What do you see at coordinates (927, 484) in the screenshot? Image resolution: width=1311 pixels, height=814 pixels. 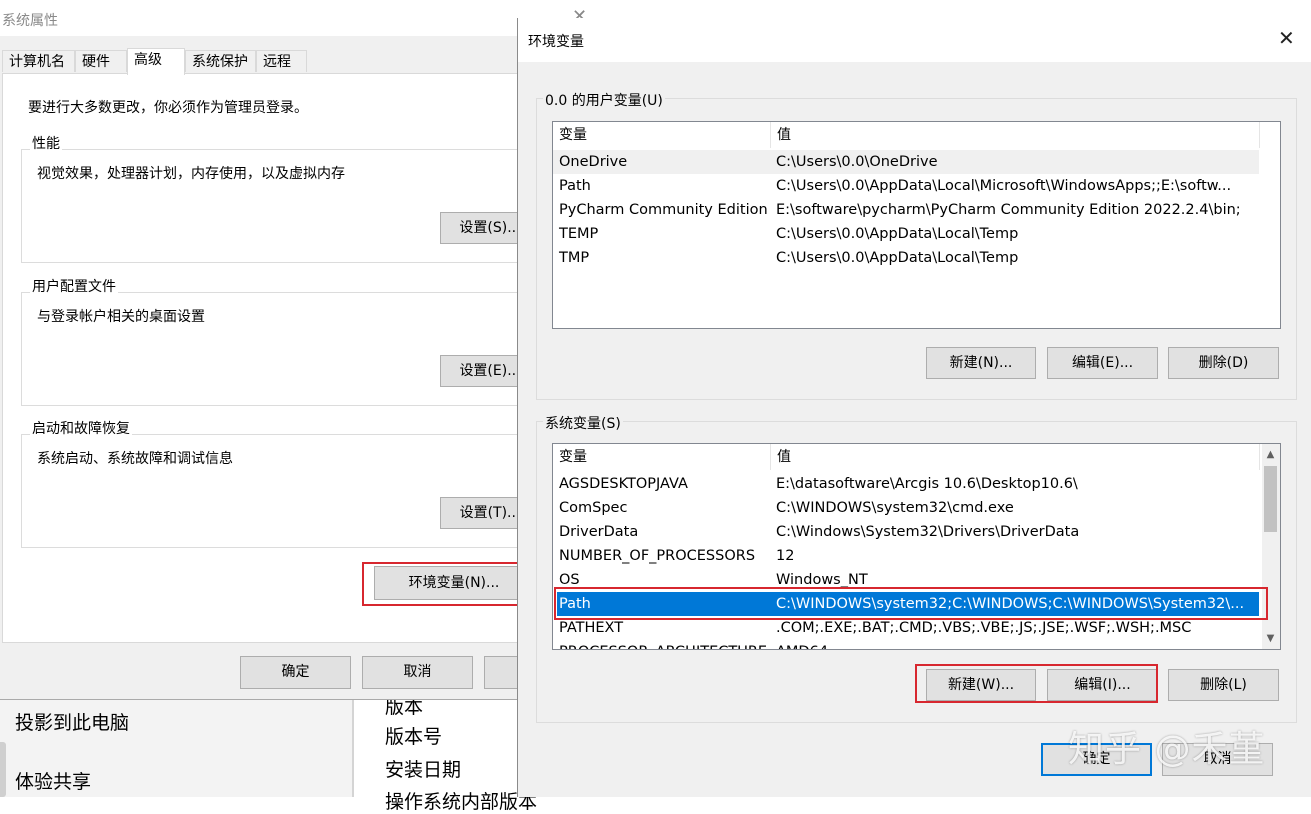 I see `var-value: E:\datasoftware\Arcgis 10.6\Desktop10.6\` at bounding box center [927, 484].